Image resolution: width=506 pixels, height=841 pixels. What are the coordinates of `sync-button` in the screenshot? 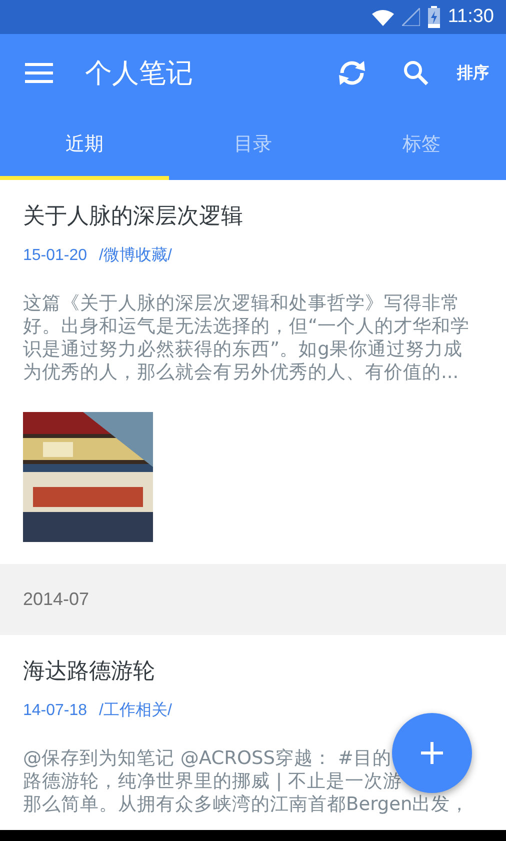 It's located at (352, 73).